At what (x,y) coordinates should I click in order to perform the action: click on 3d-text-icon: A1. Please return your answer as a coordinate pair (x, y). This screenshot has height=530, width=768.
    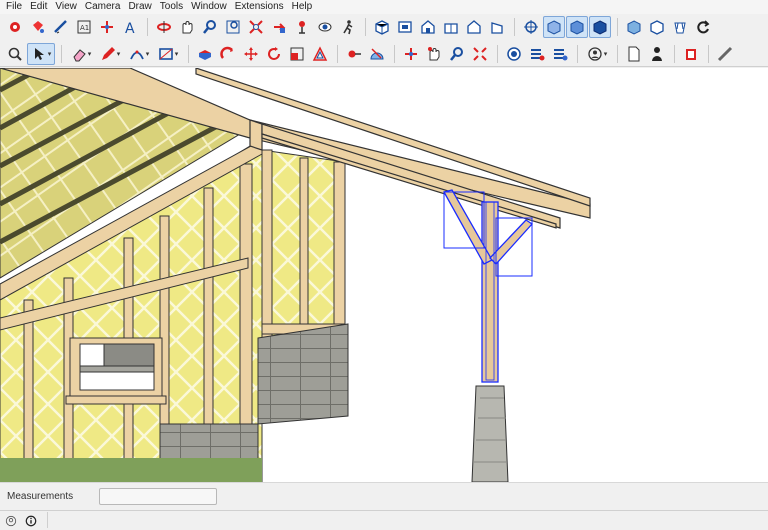
    Looking at the image, I should click on (84, 27).